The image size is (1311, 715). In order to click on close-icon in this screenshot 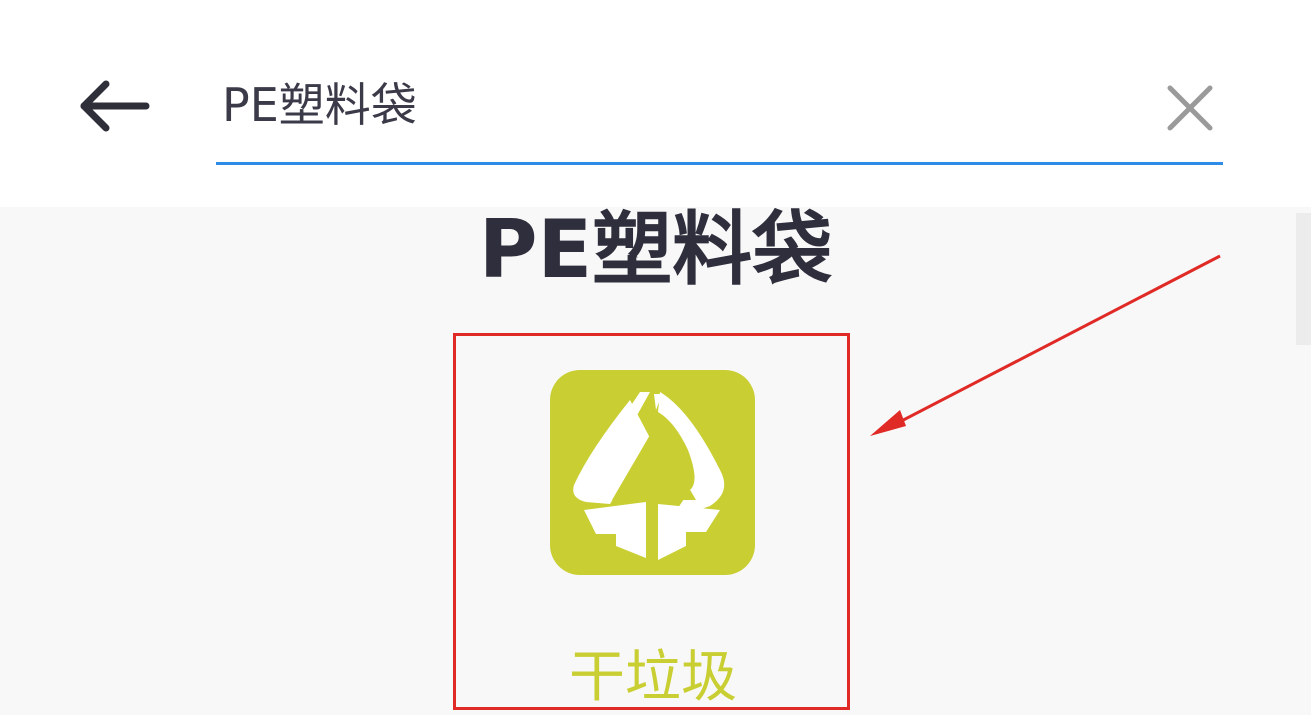, I will do `click(1190, 108)`.